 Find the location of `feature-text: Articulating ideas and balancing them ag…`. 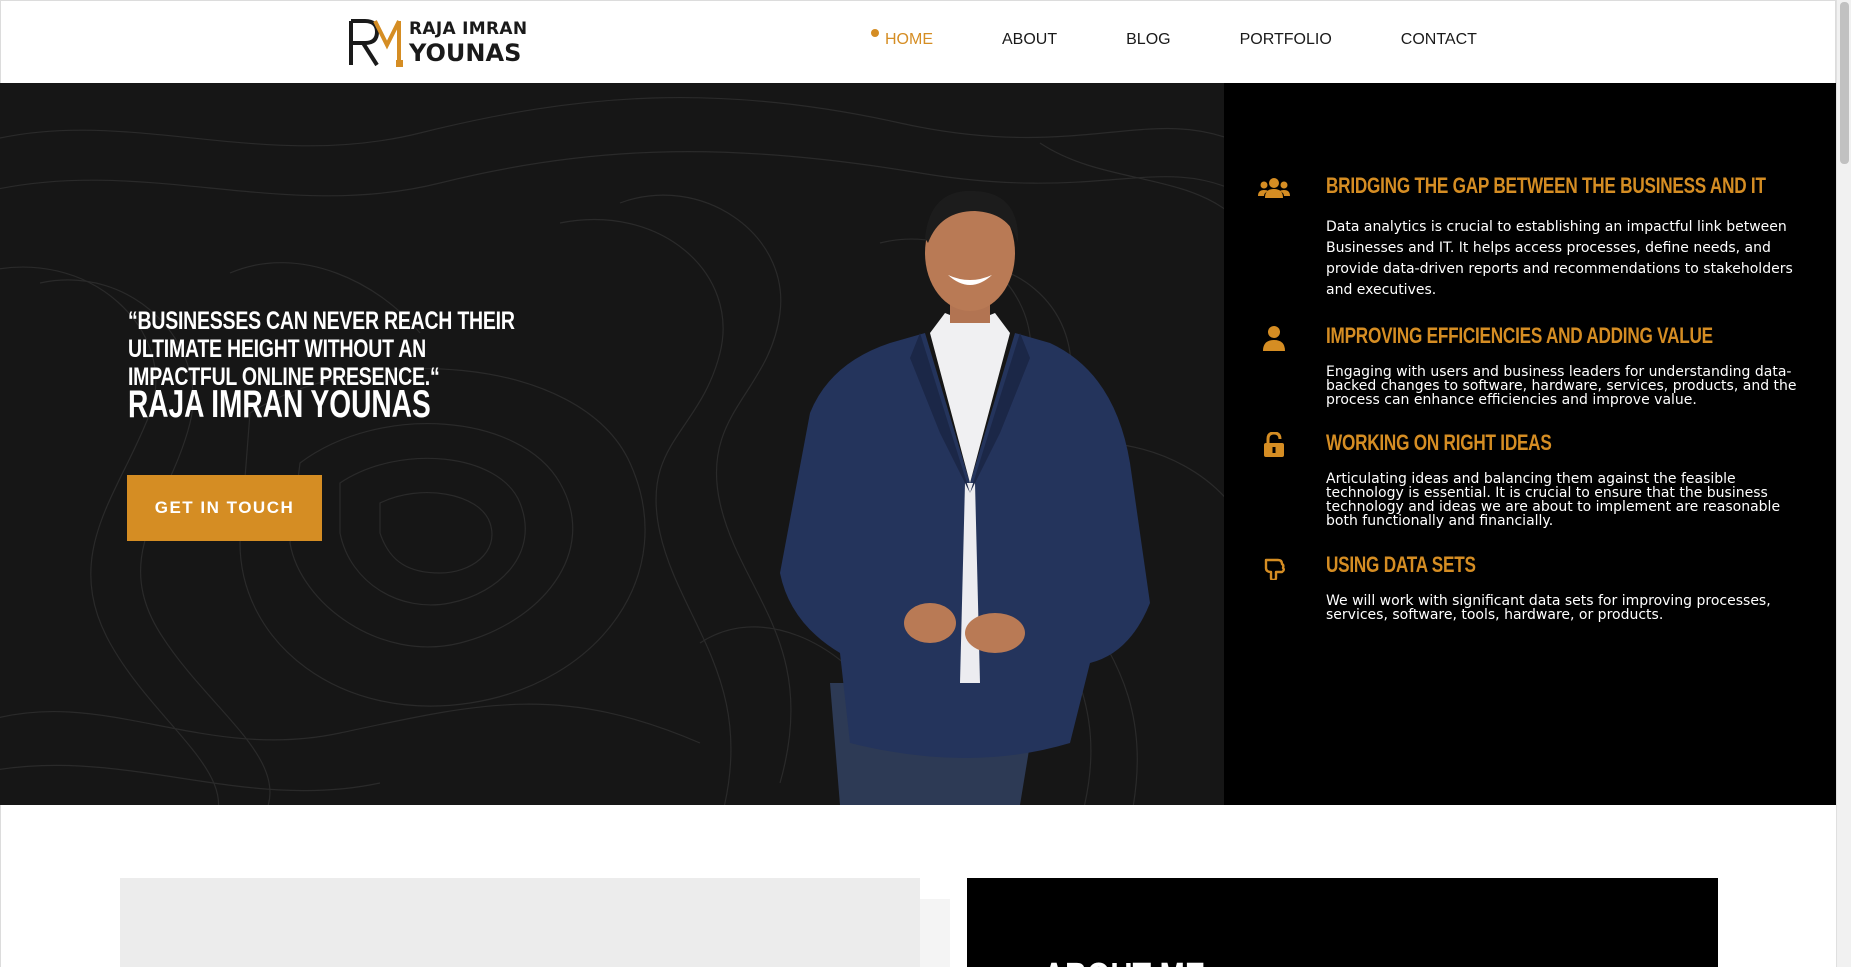

feature-text: Articulating ideas and balancing them ag… is located at coordinates (1553, 500).